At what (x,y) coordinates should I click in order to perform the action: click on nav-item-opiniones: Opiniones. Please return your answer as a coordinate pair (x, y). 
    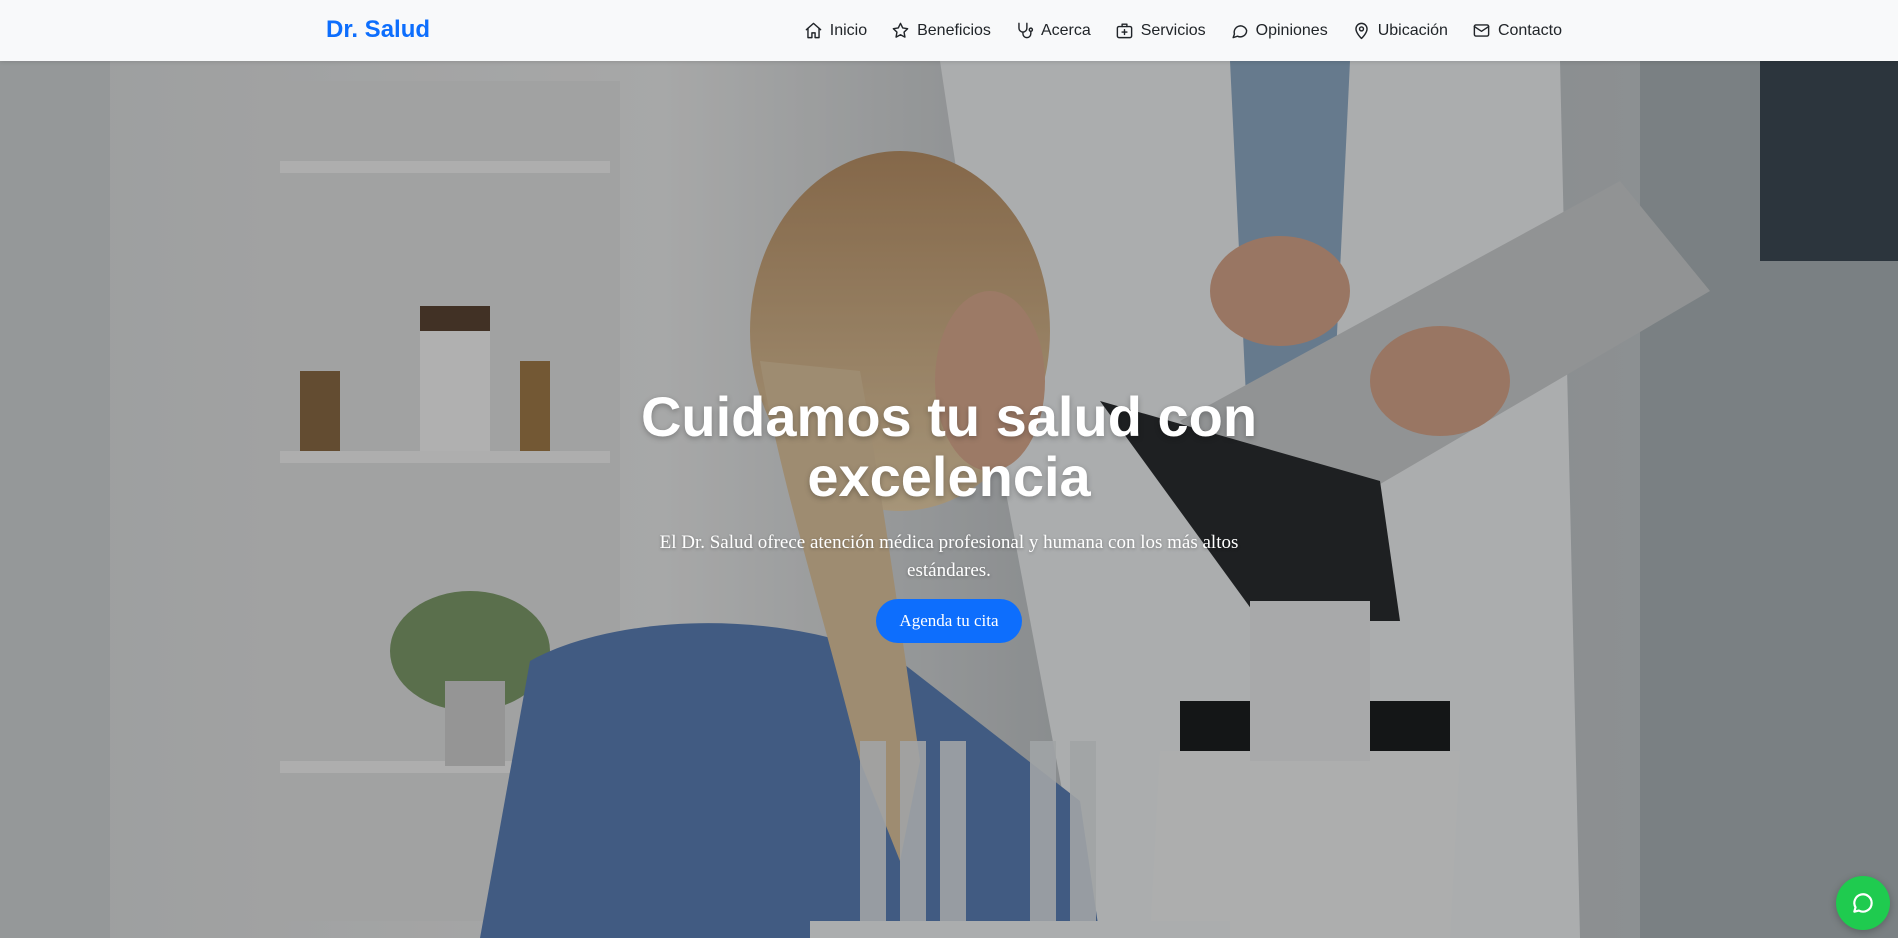
    Looking at the image, I should click on (1279, 30).